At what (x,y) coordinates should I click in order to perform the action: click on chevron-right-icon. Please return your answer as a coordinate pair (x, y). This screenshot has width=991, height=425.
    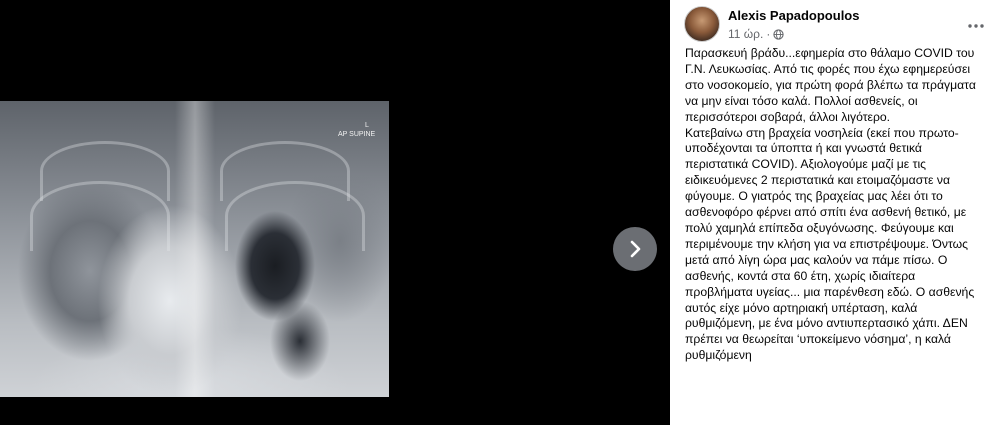
    Looking at the image, I should click on (635, 249).